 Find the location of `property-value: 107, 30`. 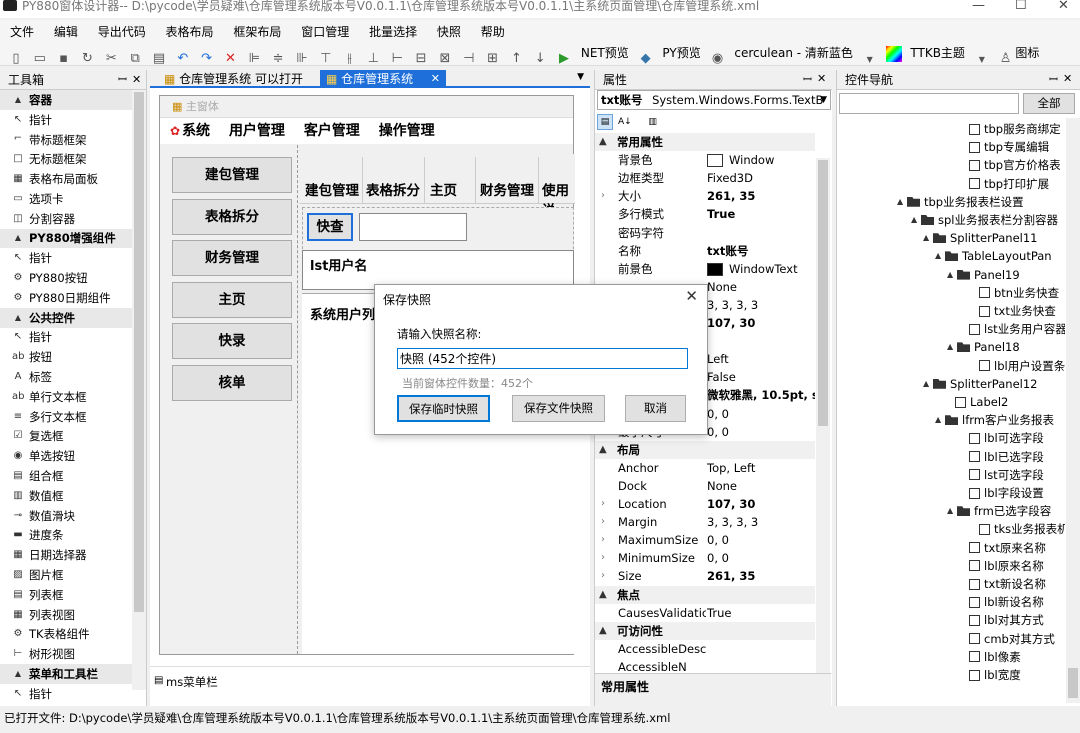

property-value: 107, 30 is located at coordinates (761, 504).